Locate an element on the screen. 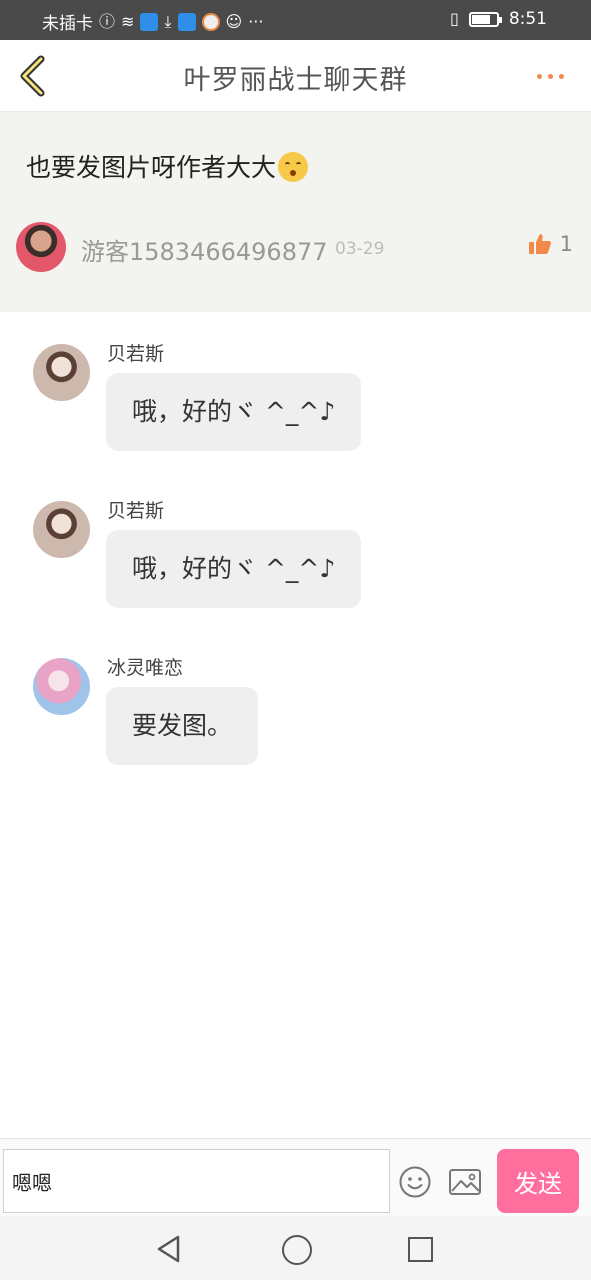  post-author-name: 游客1583466496877 is located at coordinates (204, 249).